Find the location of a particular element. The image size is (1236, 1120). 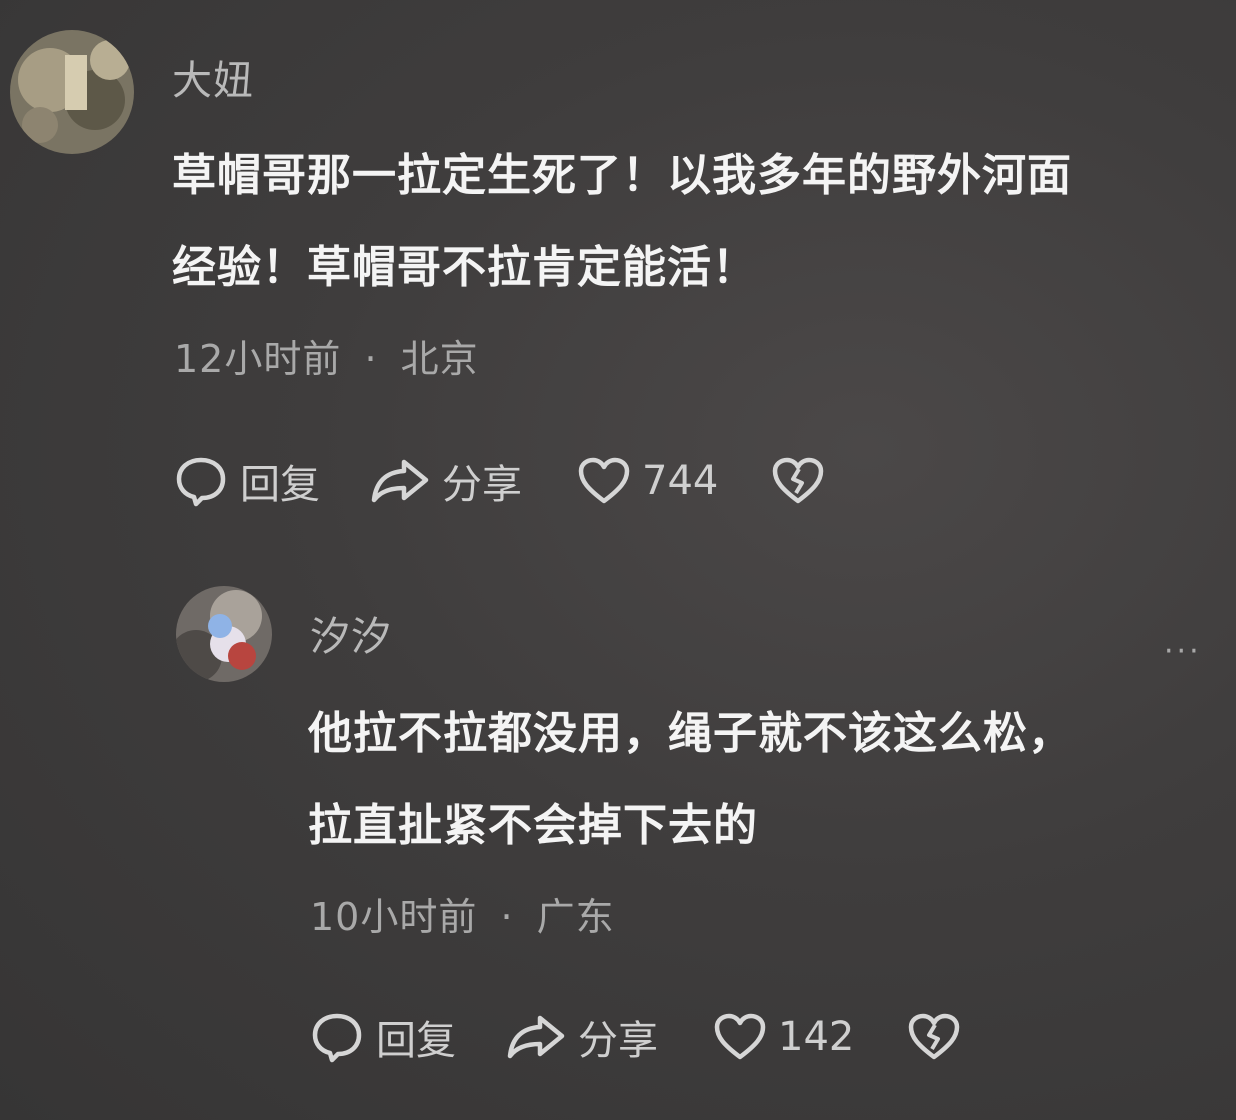

action-bar: 回复 分享 142 is located at coordinates (635, 1037).